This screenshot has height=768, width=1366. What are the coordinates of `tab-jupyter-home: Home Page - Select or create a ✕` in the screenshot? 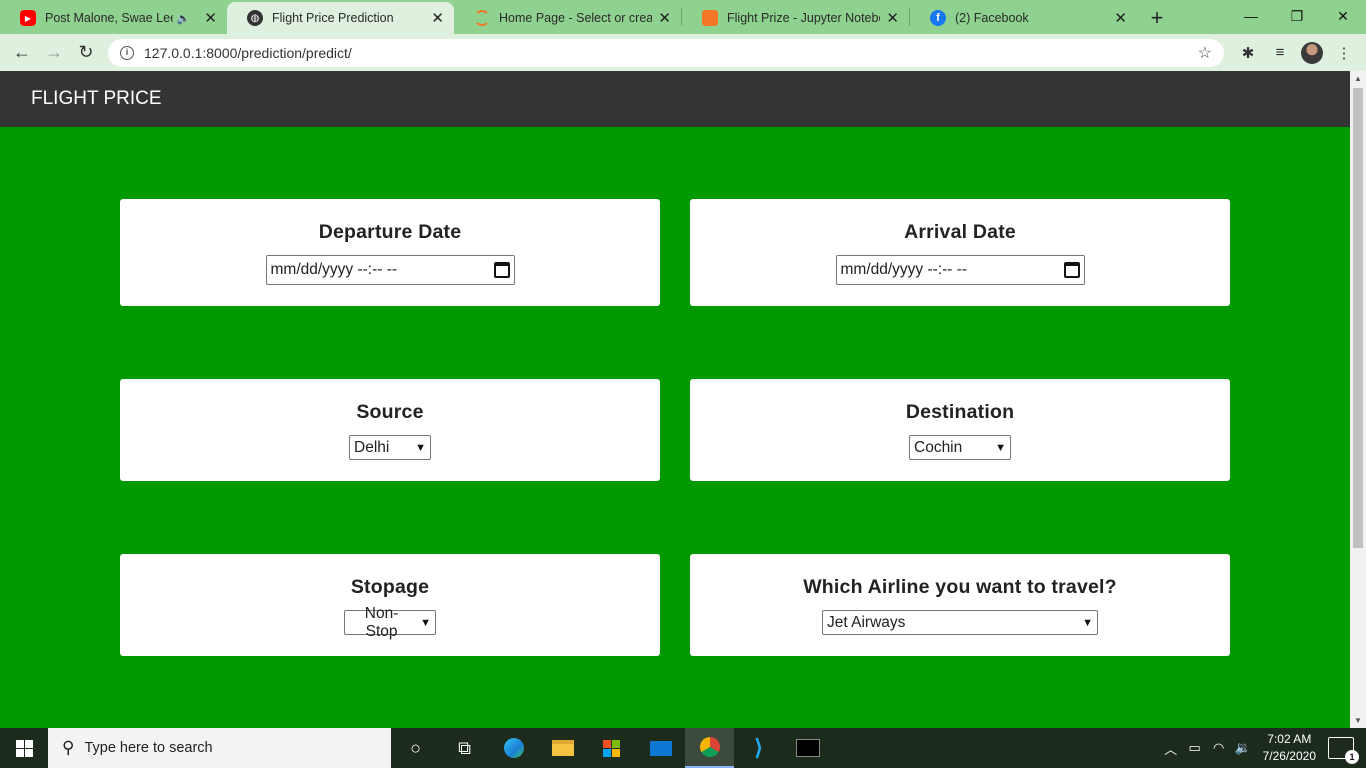 It's located at (567, 18).